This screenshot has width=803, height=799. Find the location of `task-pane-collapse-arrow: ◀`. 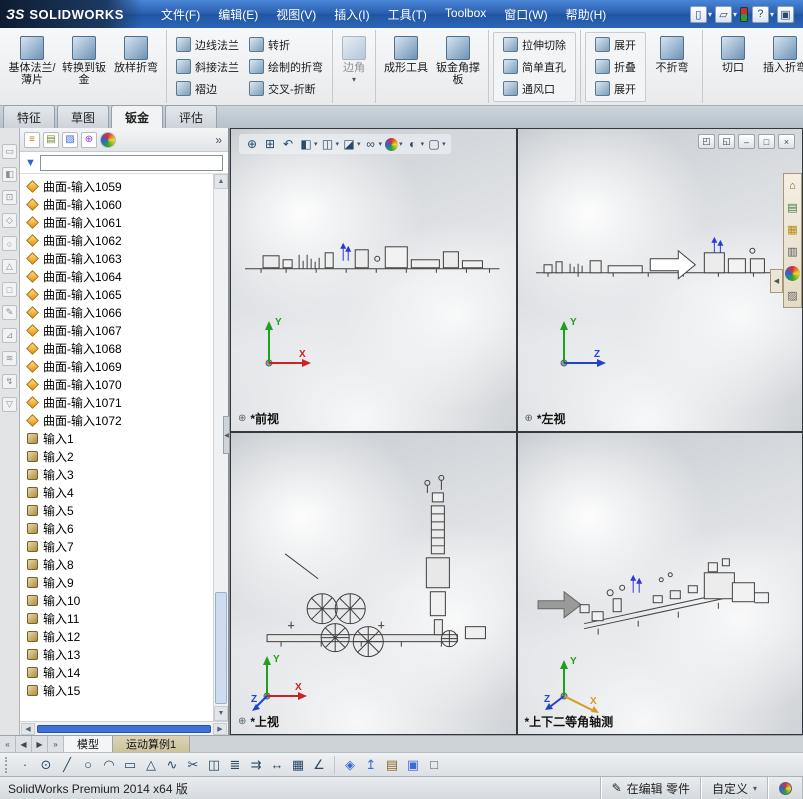

task-pane-collapse-arrow: ◀ is located at coordinates (776, 281).